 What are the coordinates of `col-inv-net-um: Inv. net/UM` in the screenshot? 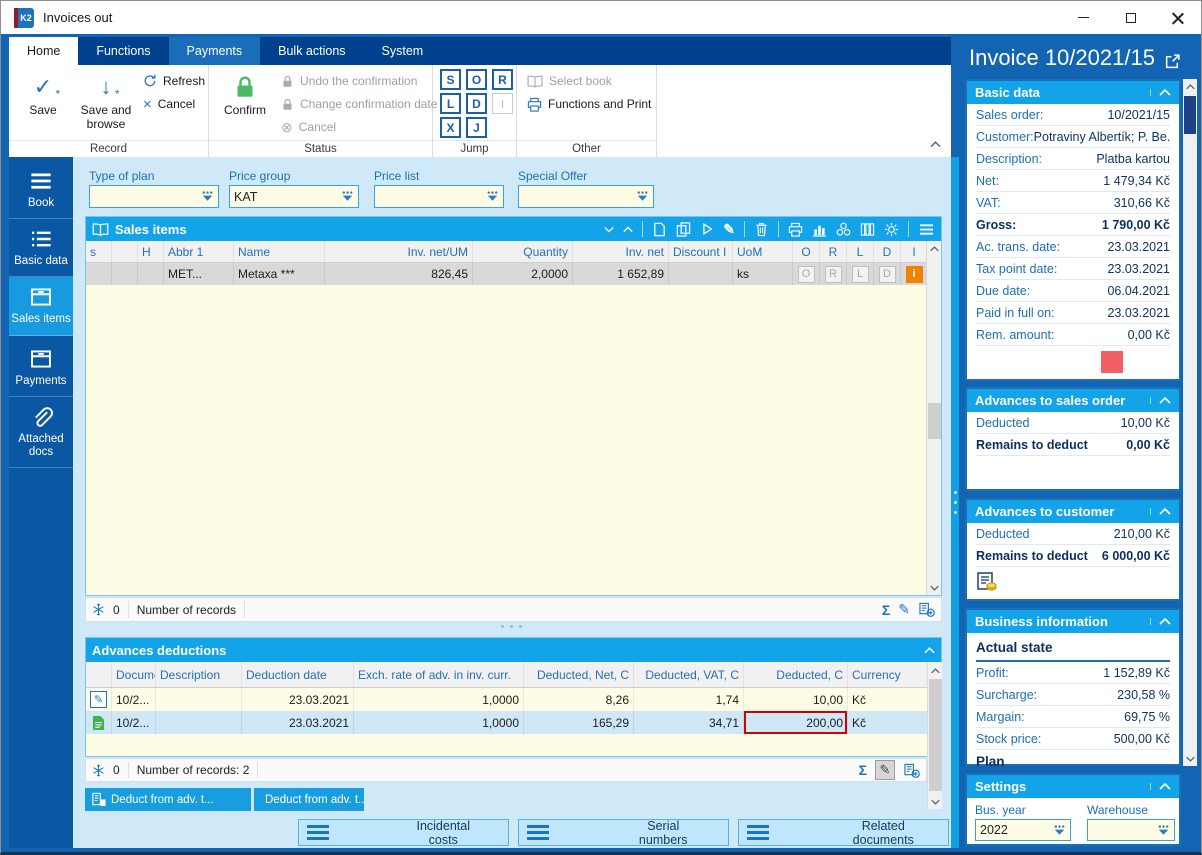 It's located at (399, 251).